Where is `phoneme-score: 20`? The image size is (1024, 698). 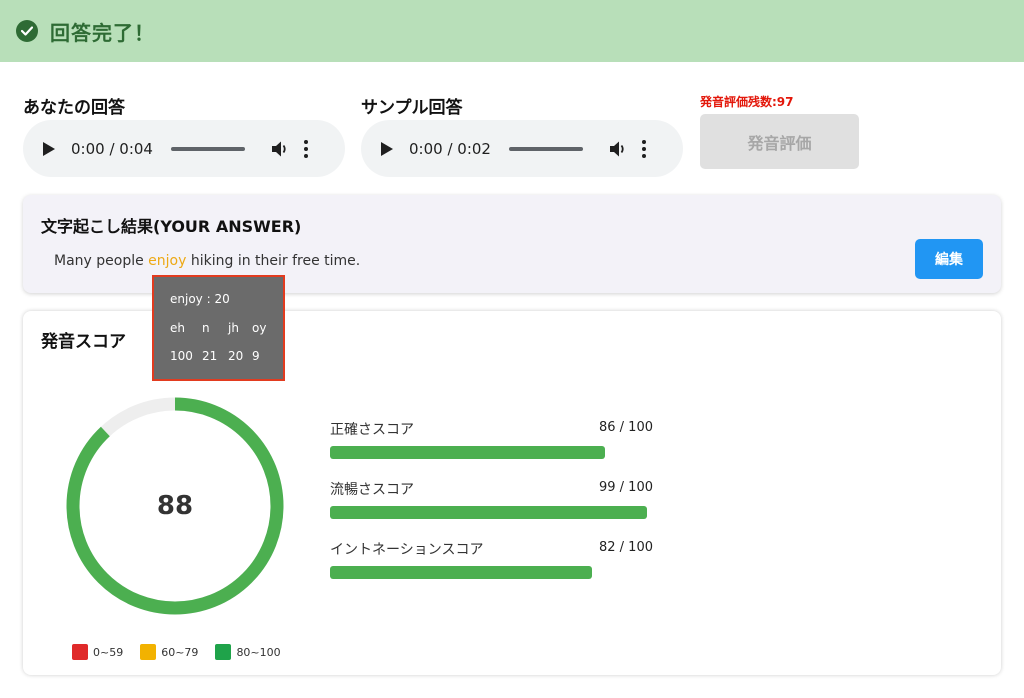 phoneme-score: 20 is located at coordinates (236, 356).